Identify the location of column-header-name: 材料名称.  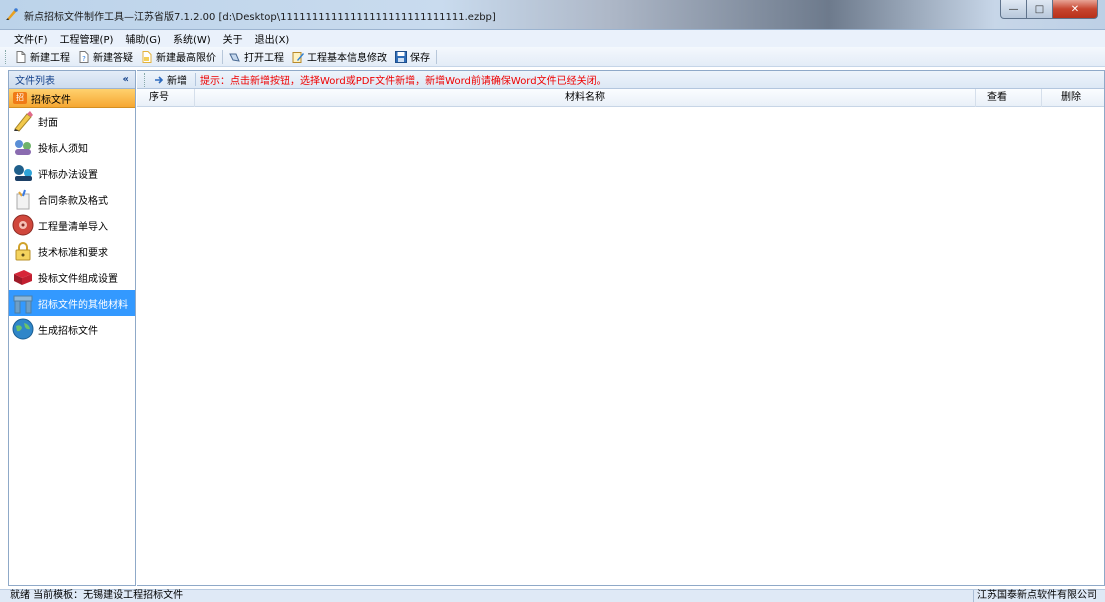
(585, 98).